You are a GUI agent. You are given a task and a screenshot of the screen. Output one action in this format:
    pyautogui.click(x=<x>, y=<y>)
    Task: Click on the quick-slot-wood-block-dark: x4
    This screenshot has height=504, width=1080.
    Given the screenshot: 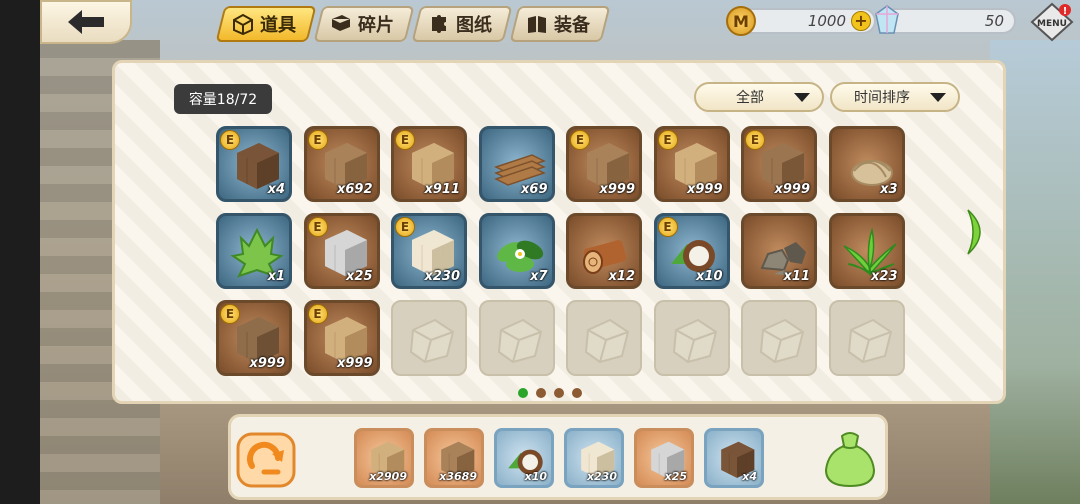 What is the action you would take?
    pyautogui.click(x=734, y=458)
    